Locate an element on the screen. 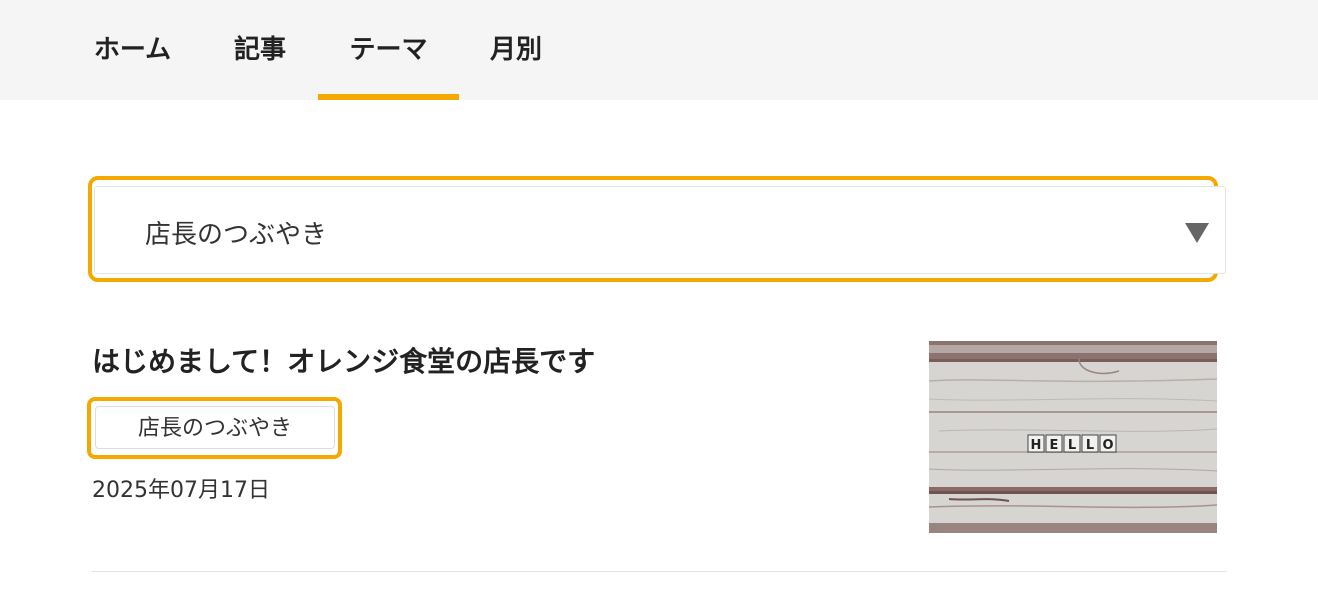 This screenshot has width=1318, height=594. article-title: はじめまして！オレンジ食堂の店長です is located at coordinates (343, 362).